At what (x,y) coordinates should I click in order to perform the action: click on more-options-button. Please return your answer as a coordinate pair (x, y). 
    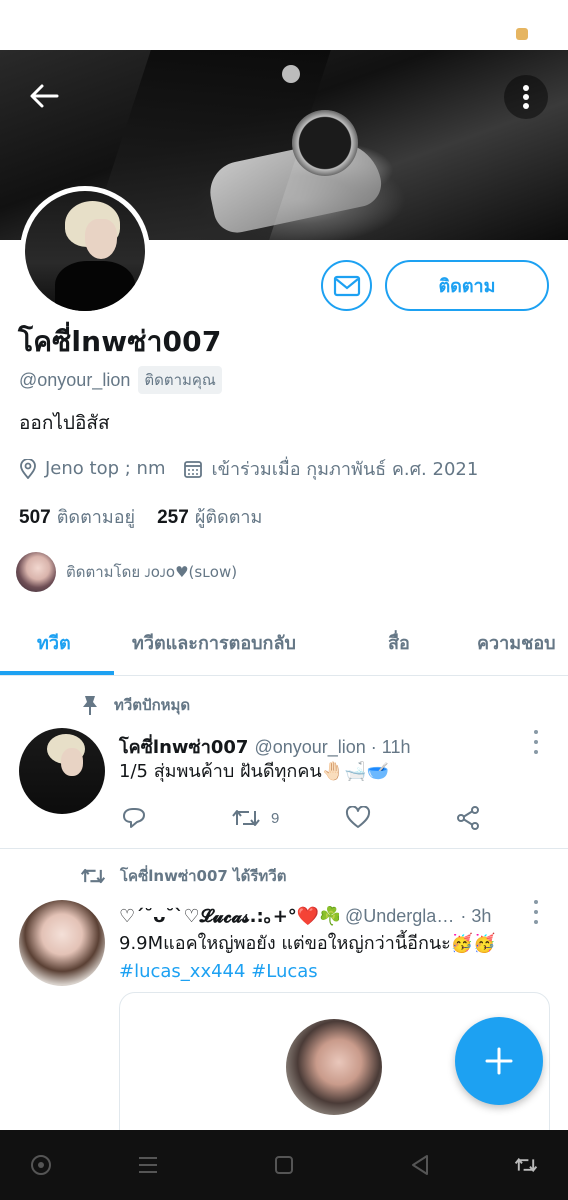
    Looking at the image, I should click on (526, 97).